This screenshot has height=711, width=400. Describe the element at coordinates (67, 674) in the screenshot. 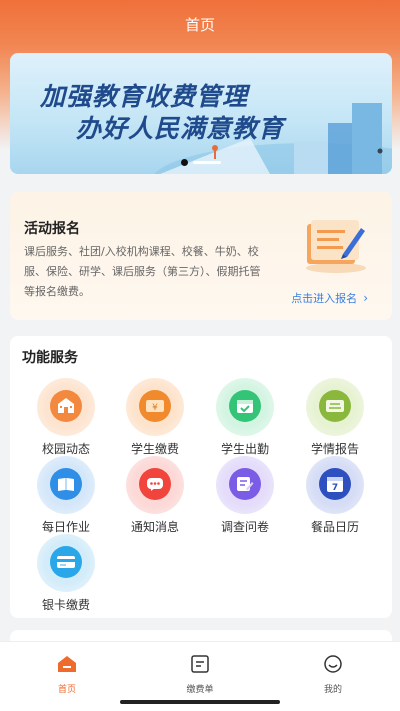

I see `tab-home: 首页` at that location.